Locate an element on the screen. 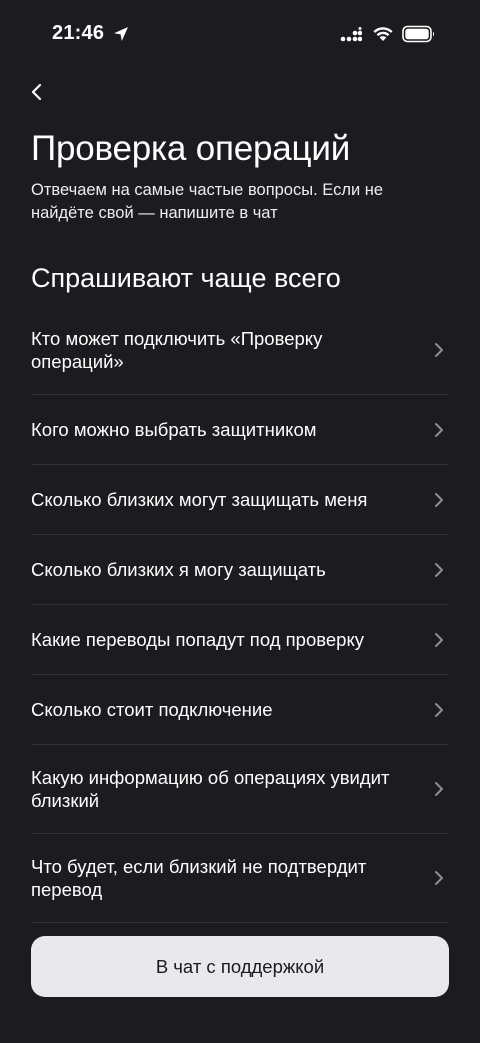 The image size is (480, 1043). status-bar: 21:46 is located at coordinates (240, 35).